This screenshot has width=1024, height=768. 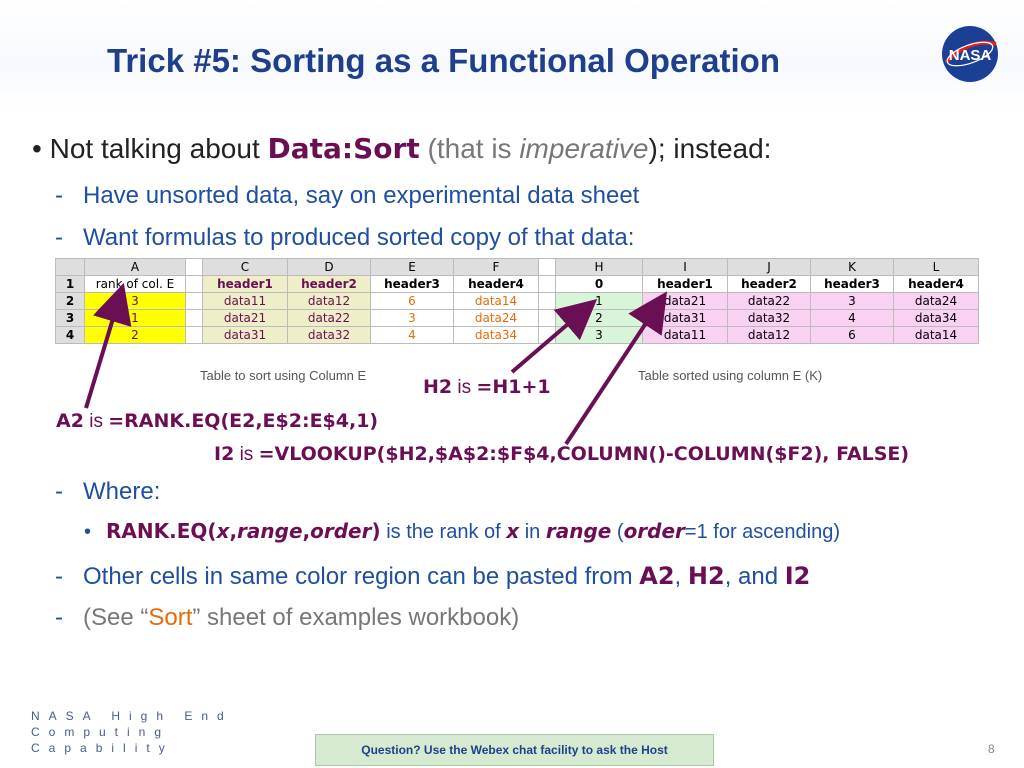 I want to click on arrow-to-a2, so click(x=108, y=345).